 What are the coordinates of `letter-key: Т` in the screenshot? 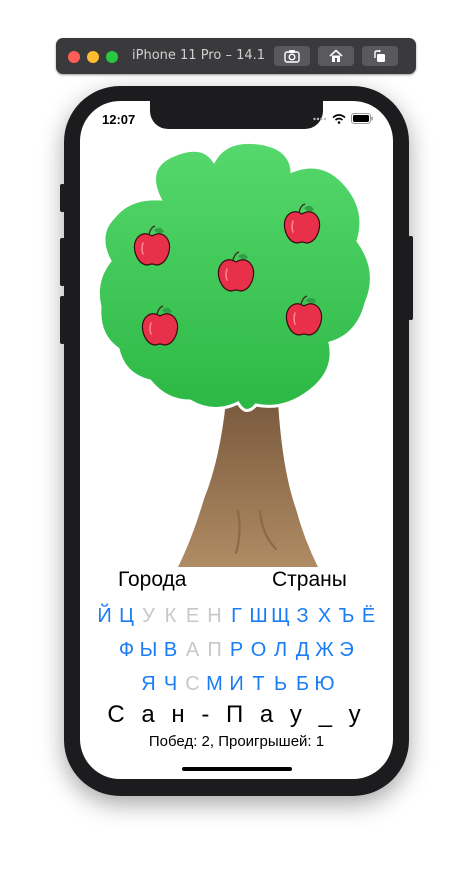 It's located at (259, 684).